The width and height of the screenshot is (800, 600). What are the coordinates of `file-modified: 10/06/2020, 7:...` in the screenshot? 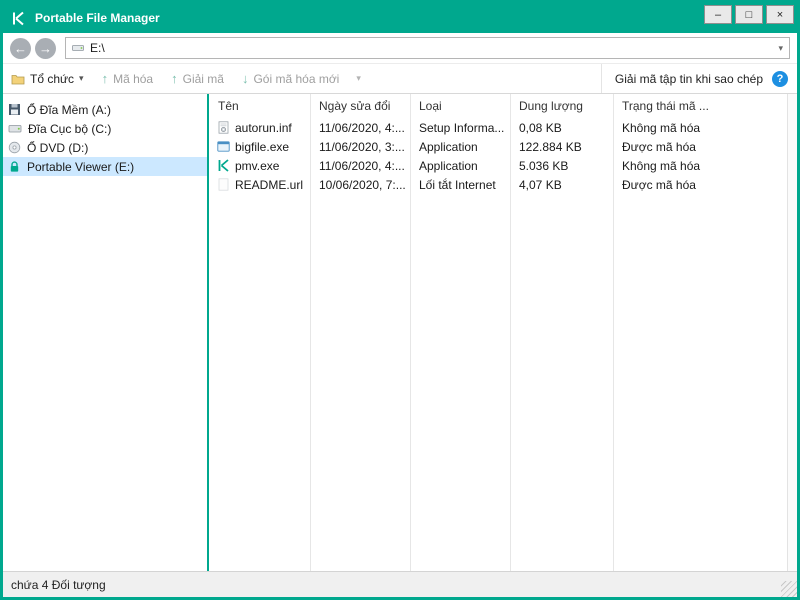 It's located at (362, 184).